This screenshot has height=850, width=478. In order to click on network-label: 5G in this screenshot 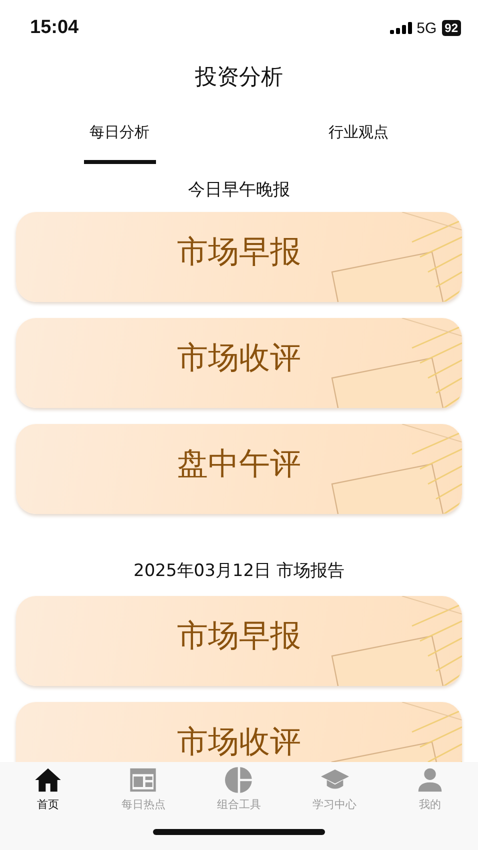, I will do `click(426, 28)`.